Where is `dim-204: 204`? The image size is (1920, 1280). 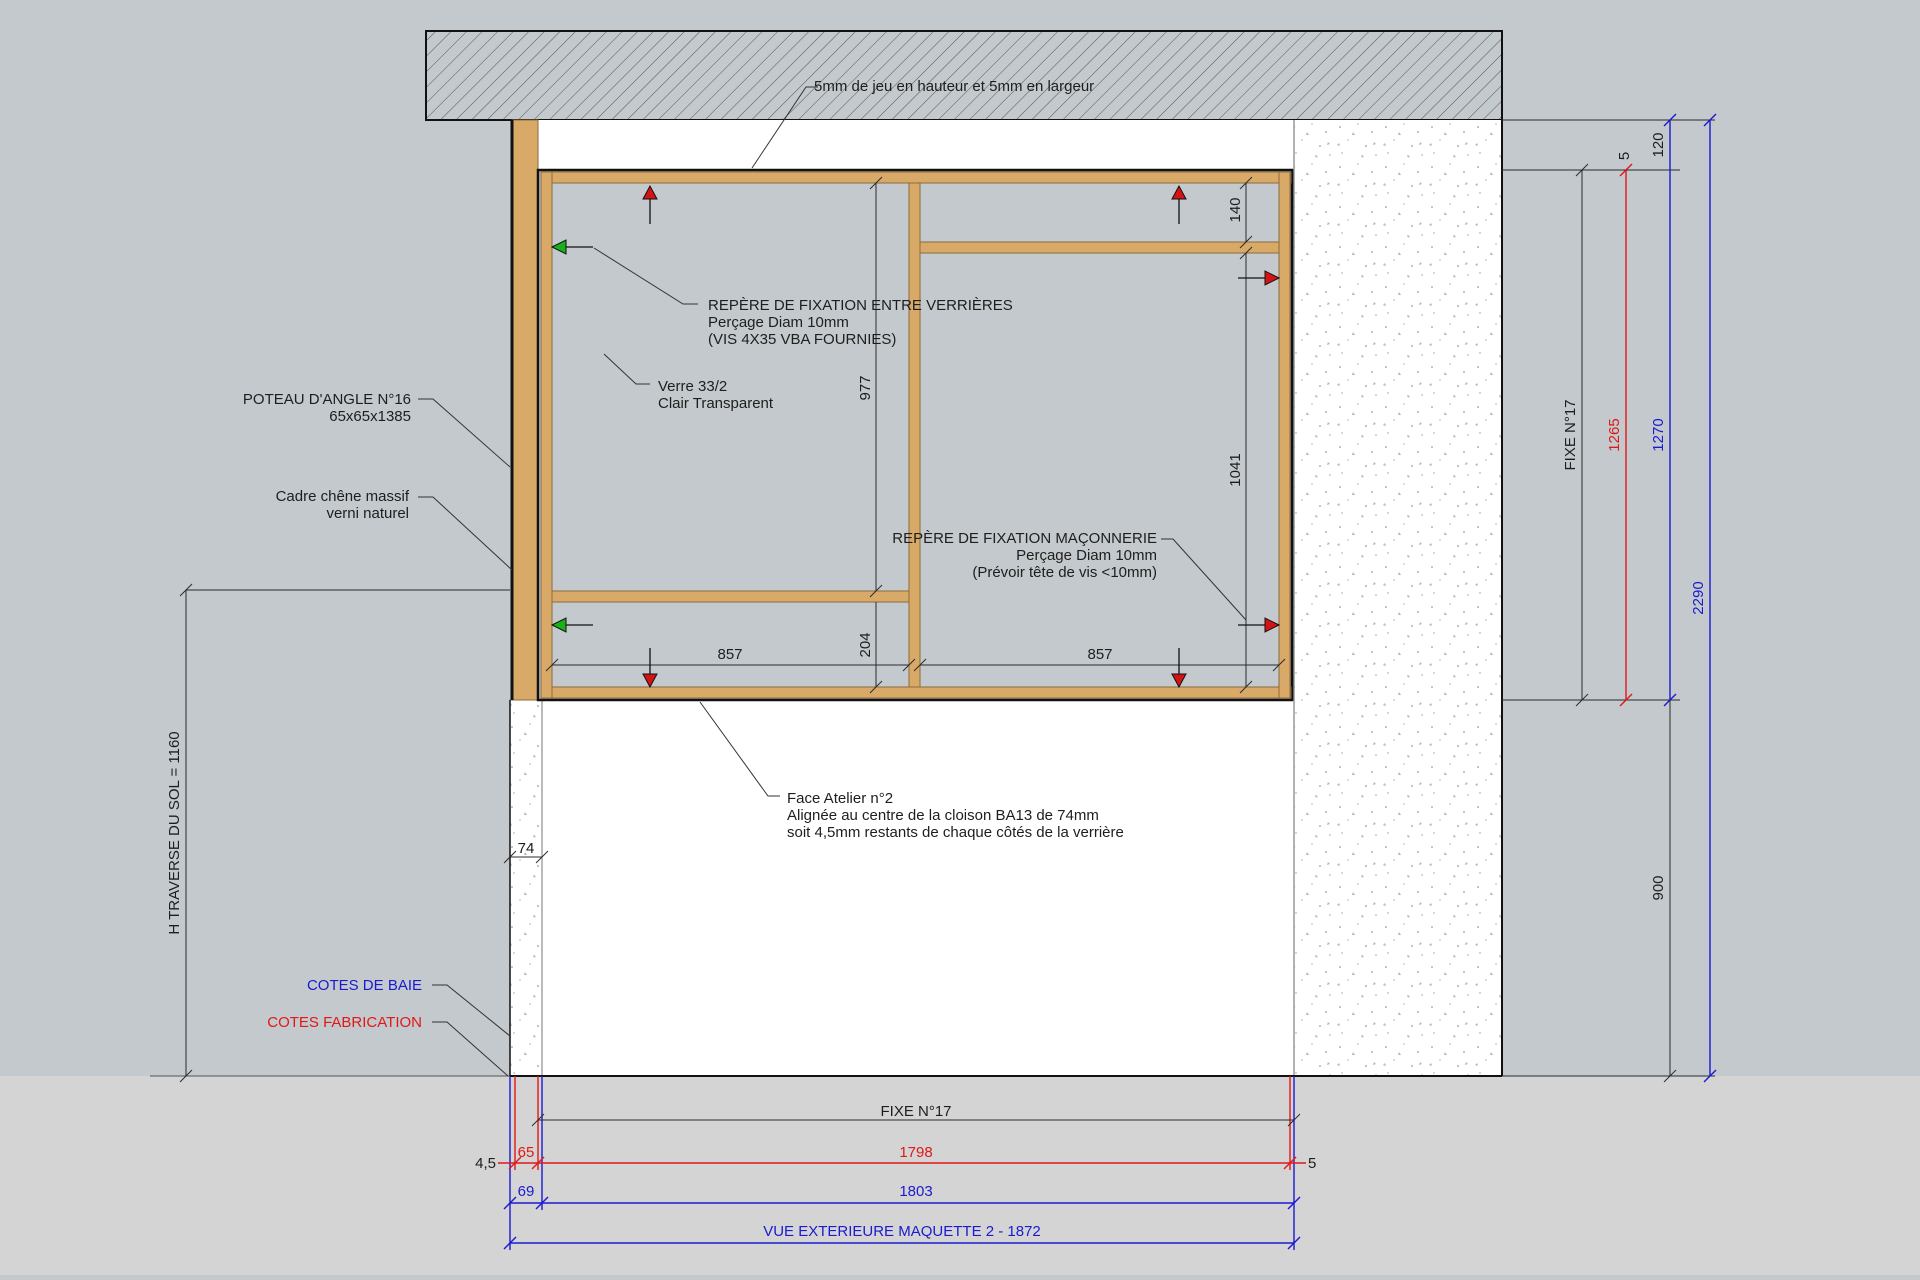
dim-204: 204 is located at coordinates (865, 644).